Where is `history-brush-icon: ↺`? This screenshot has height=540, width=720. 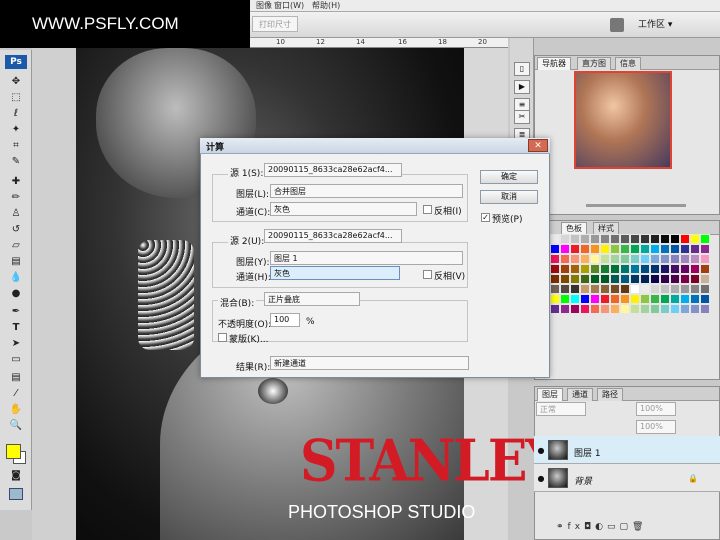
history-brush-icon: ↺ is located at coordinates (16, 230).